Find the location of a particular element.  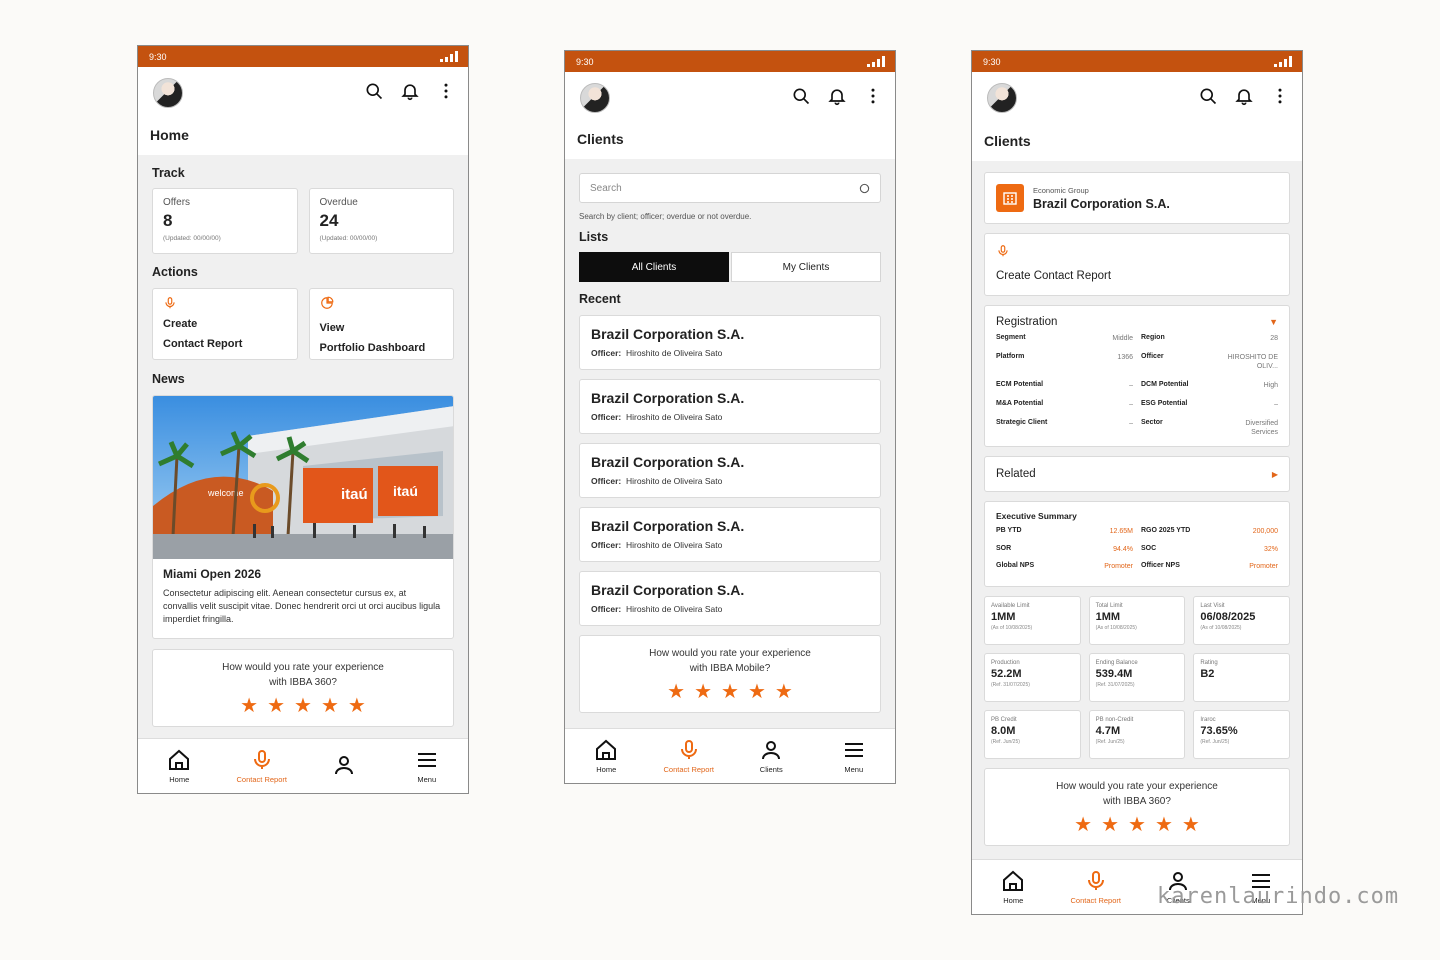

caret-down-icon: ▼ is located at coordinates (1273, 322).